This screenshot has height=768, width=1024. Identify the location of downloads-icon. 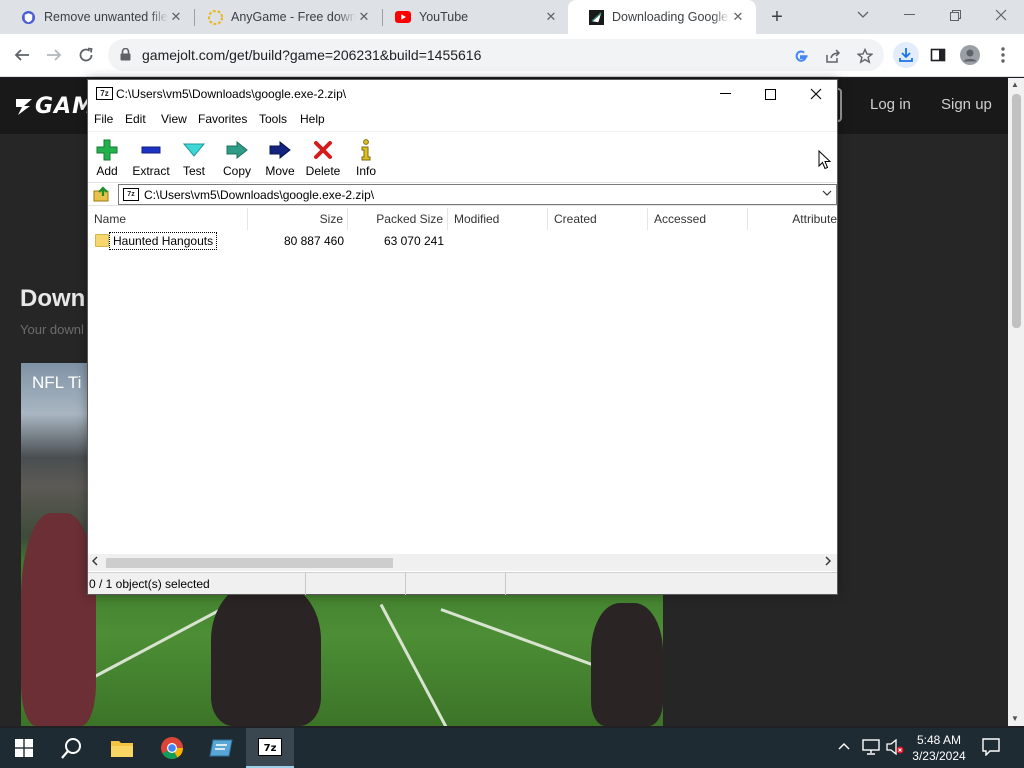
(906, 55).